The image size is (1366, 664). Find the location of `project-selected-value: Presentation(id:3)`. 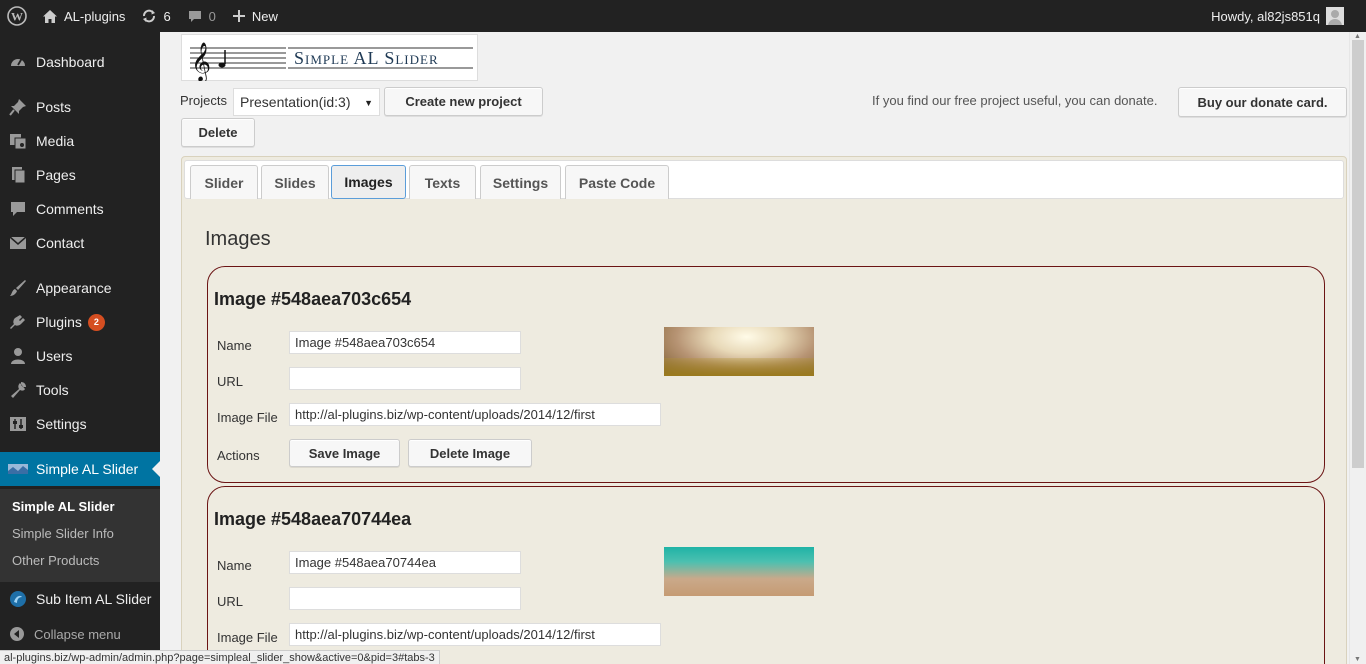

project-selected-value: Presentation(id:3) is located at coordinates (295, 102).